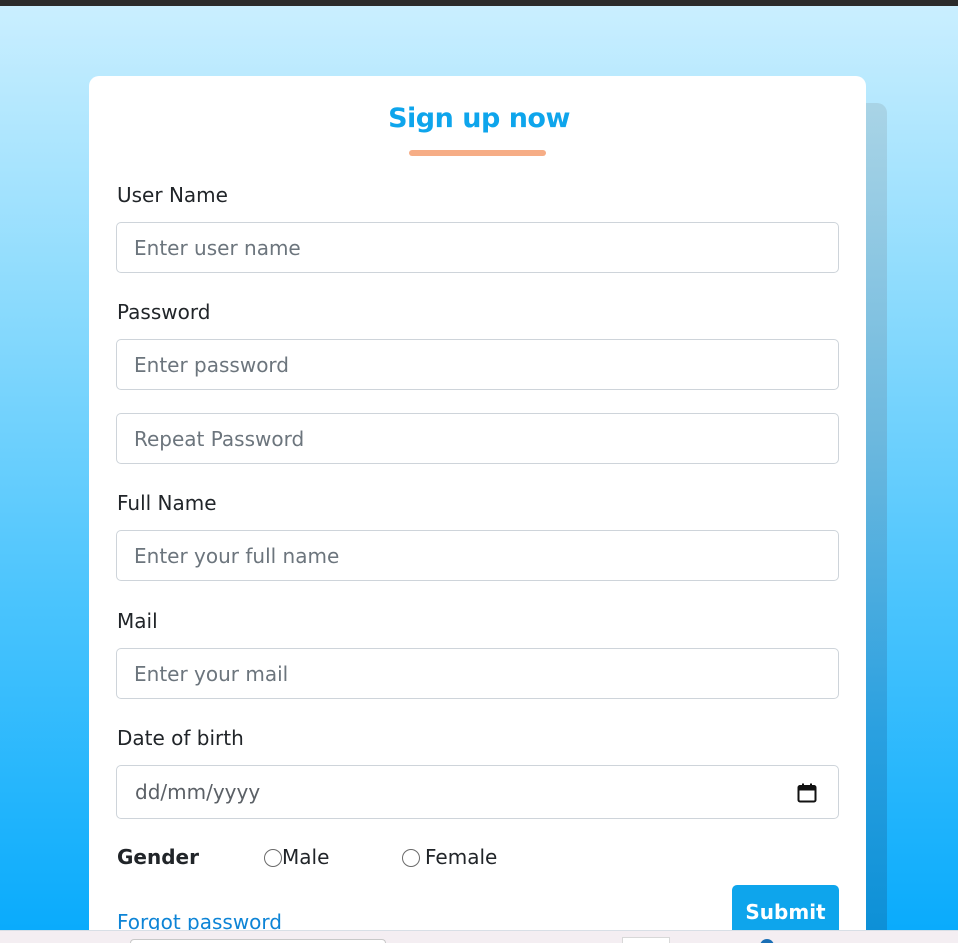 The width and height of the screenshot is (958, 943). Describe the element at coordinates (477, 792) in the screenshot. I see `dob-input: dd/mm/yyyy` at that location.